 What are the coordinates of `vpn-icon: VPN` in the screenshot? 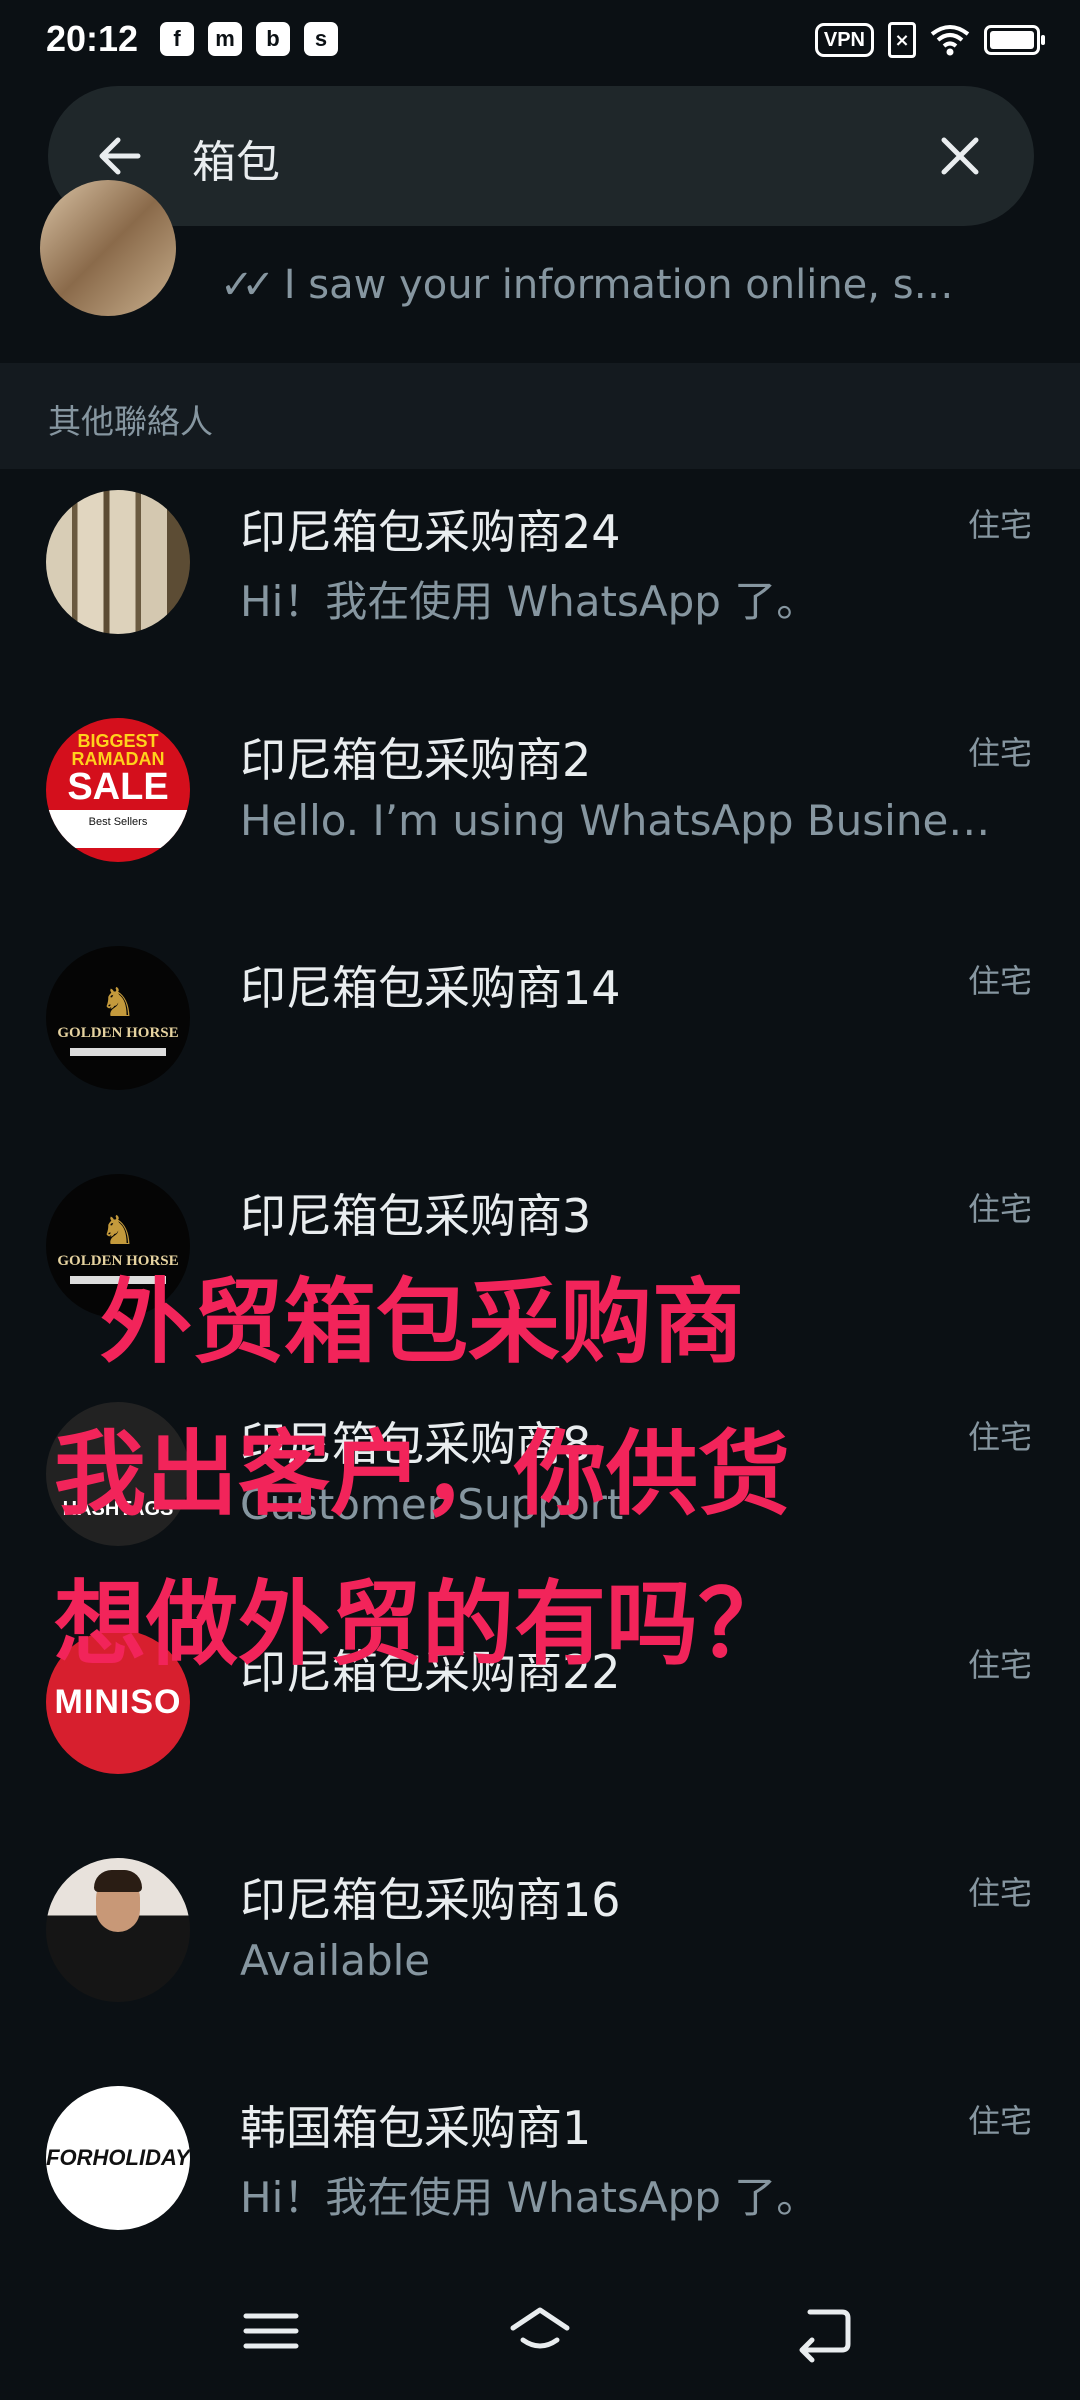 It's located at (844, 40).